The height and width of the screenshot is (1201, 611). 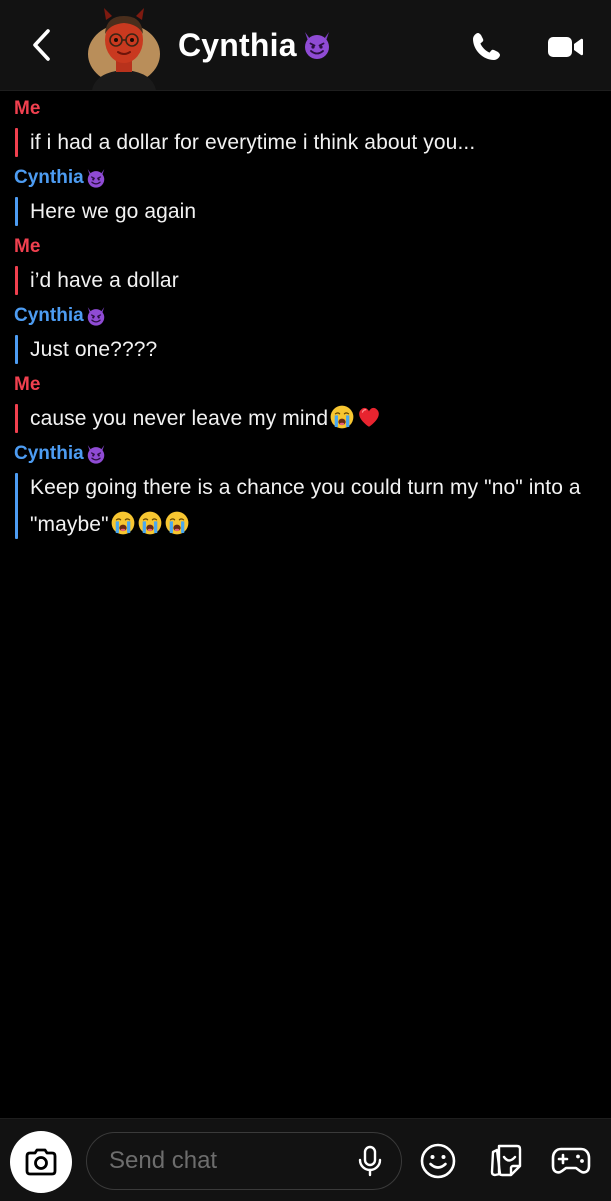 I want to click on message-group: Me i’d have a dollar, so click(x=305, y=266).